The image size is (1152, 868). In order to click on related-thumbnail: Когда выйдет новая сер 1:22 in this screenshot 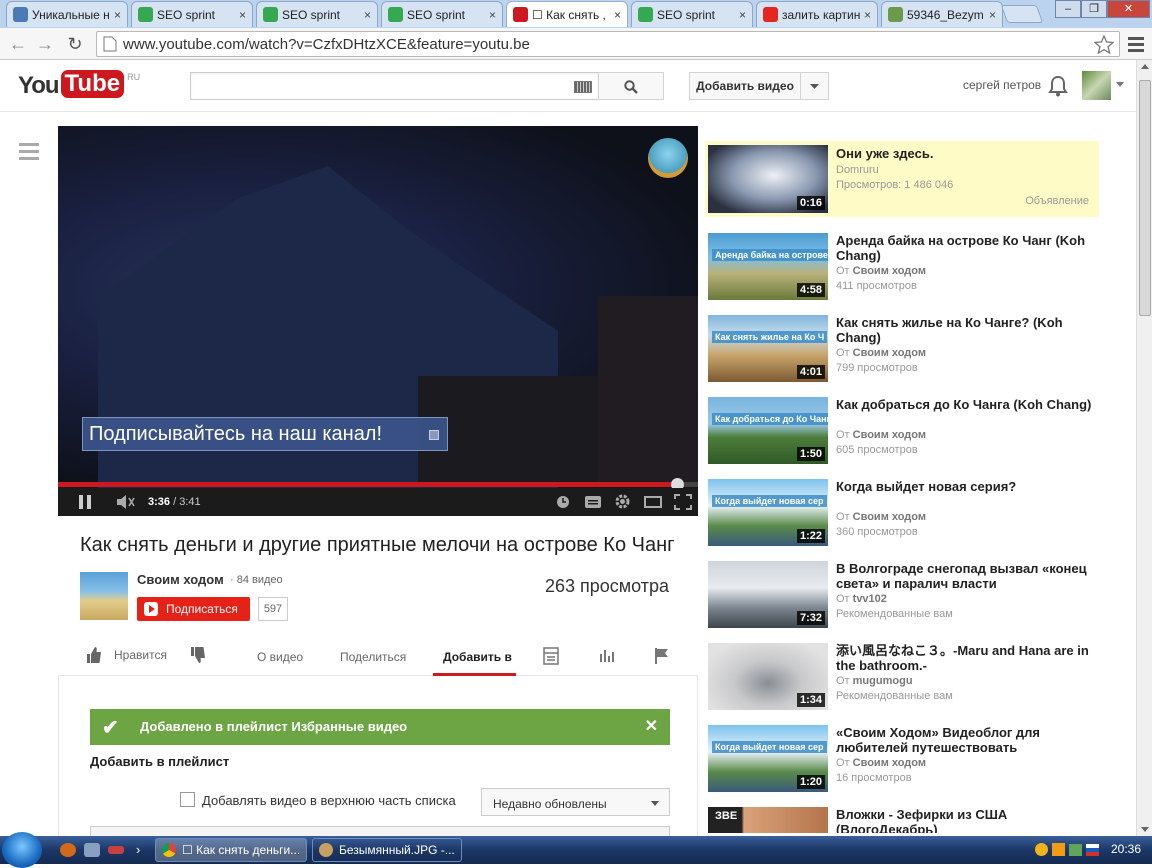, I will do `click(768, 512)`.